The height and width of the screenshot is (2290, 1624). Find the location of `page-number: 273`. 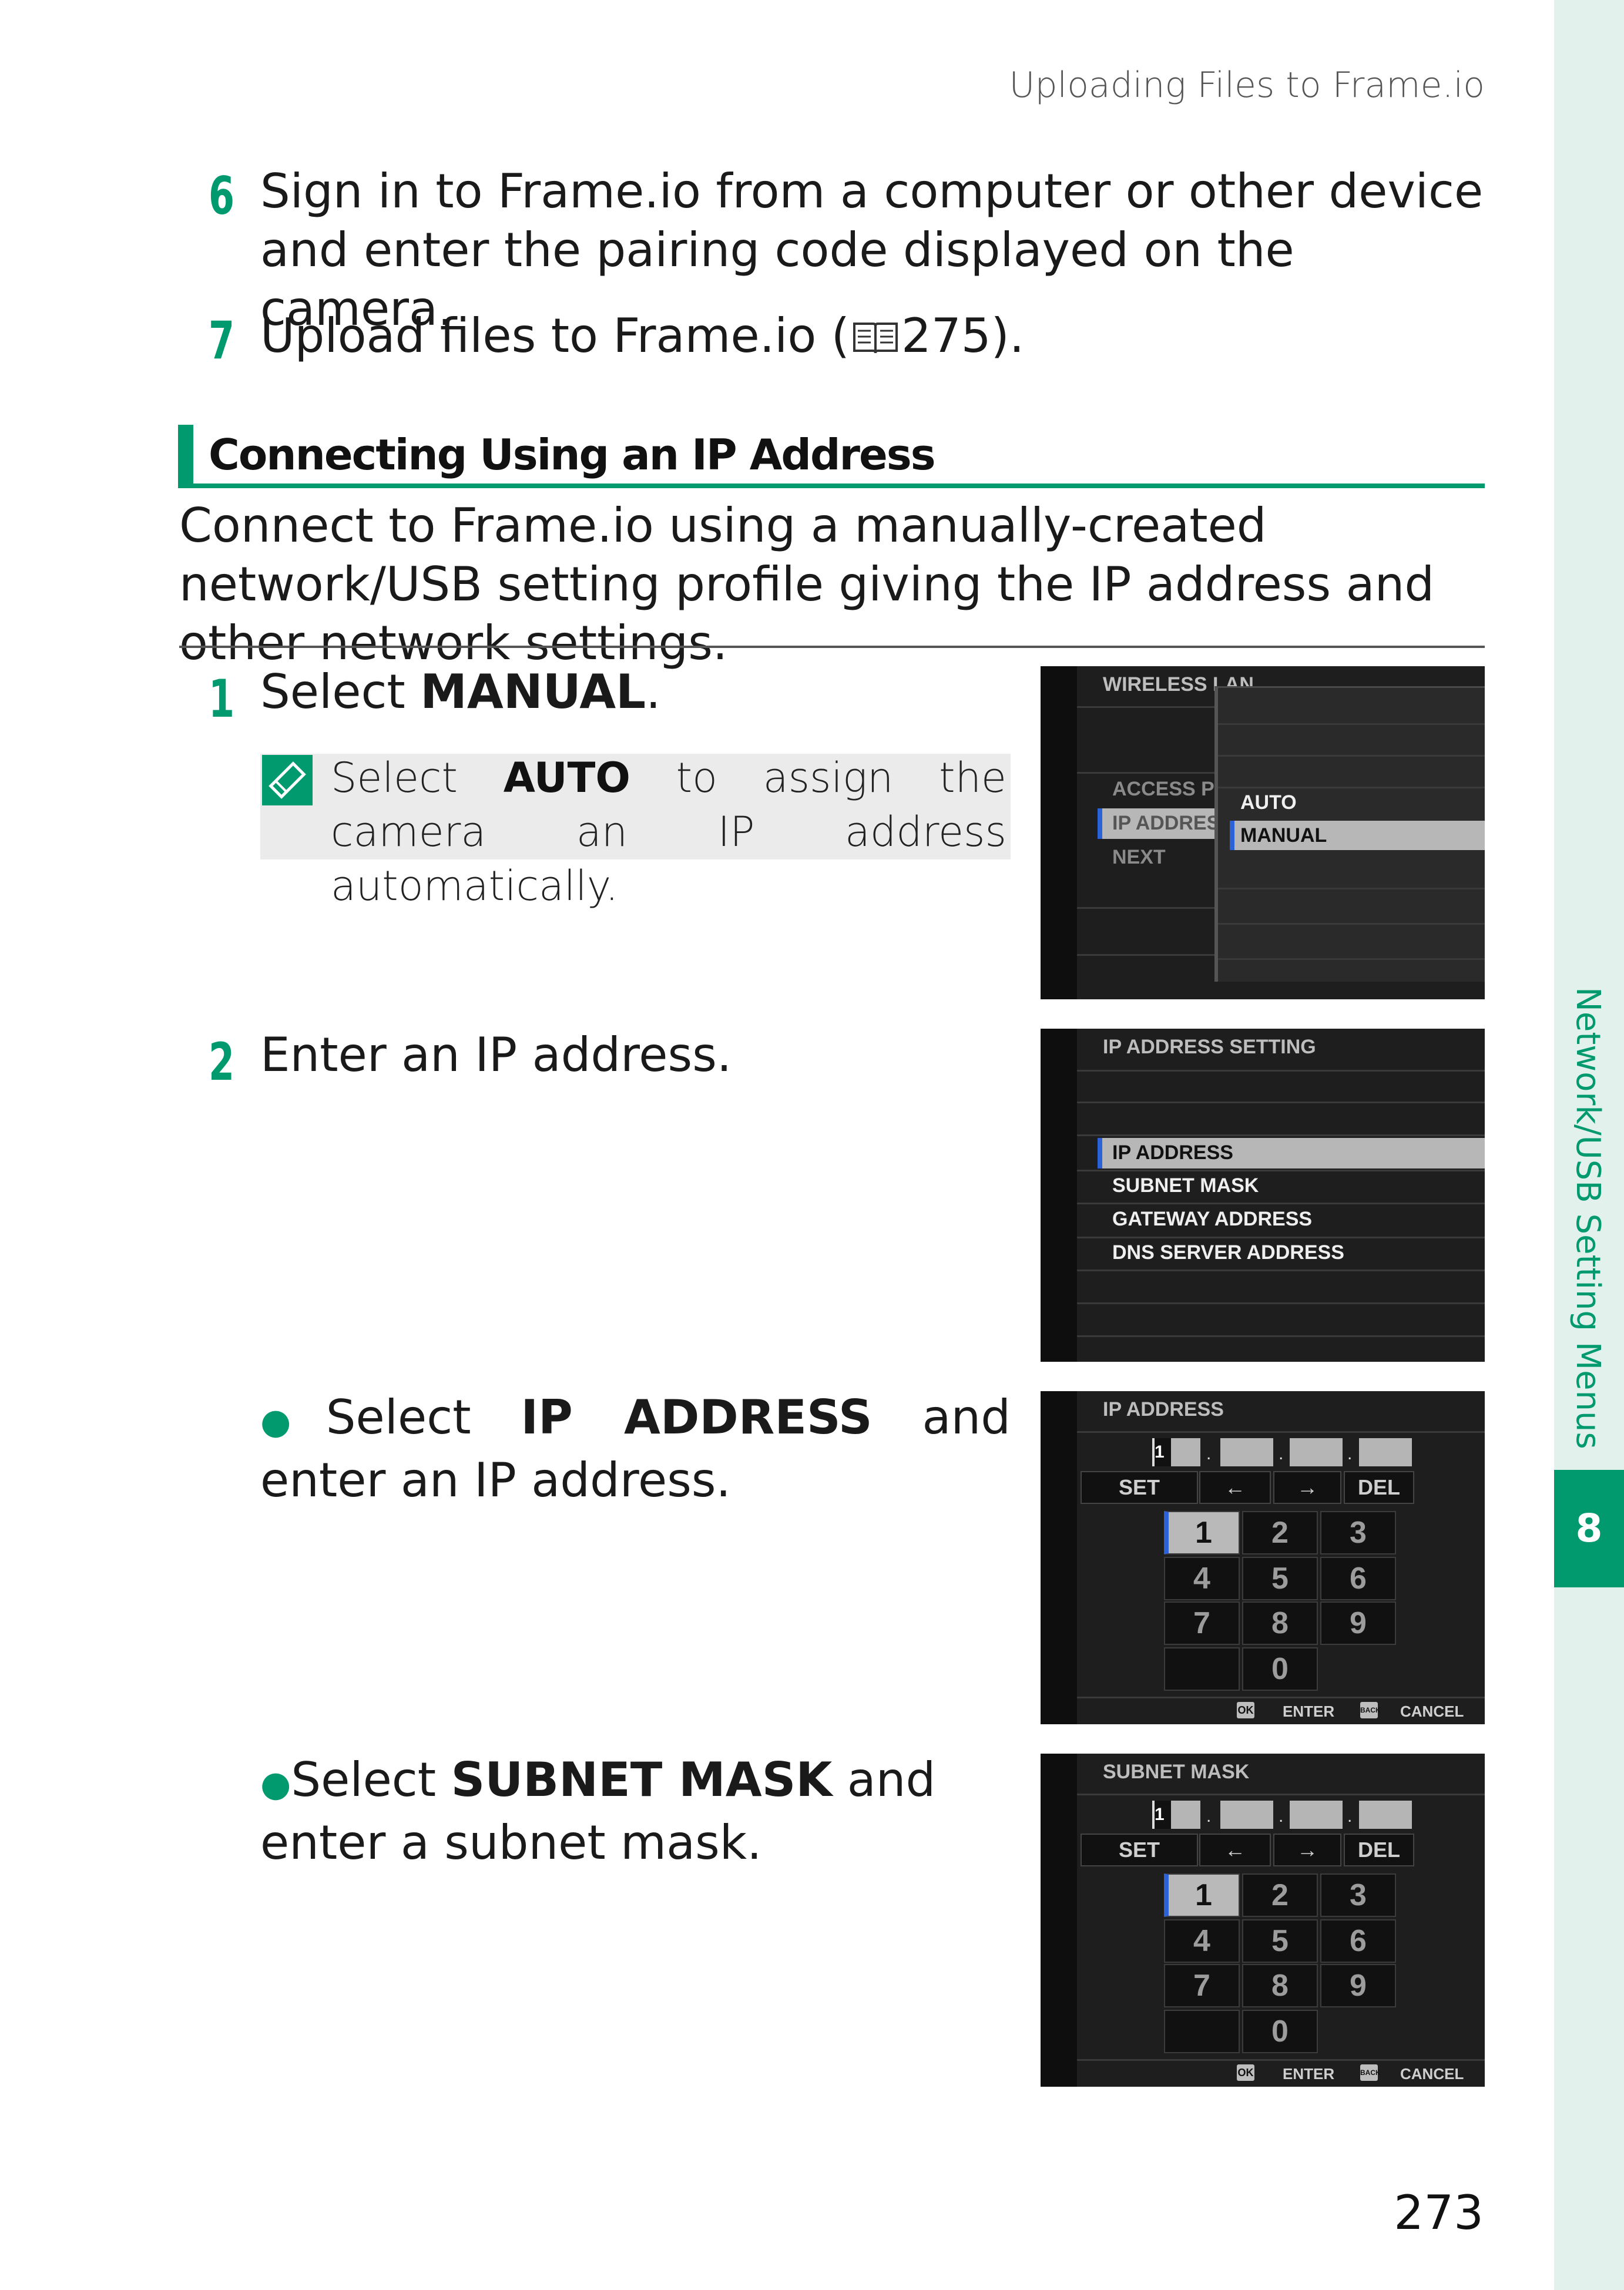

page-number: 273 is located at coordinates (1439, 2212).